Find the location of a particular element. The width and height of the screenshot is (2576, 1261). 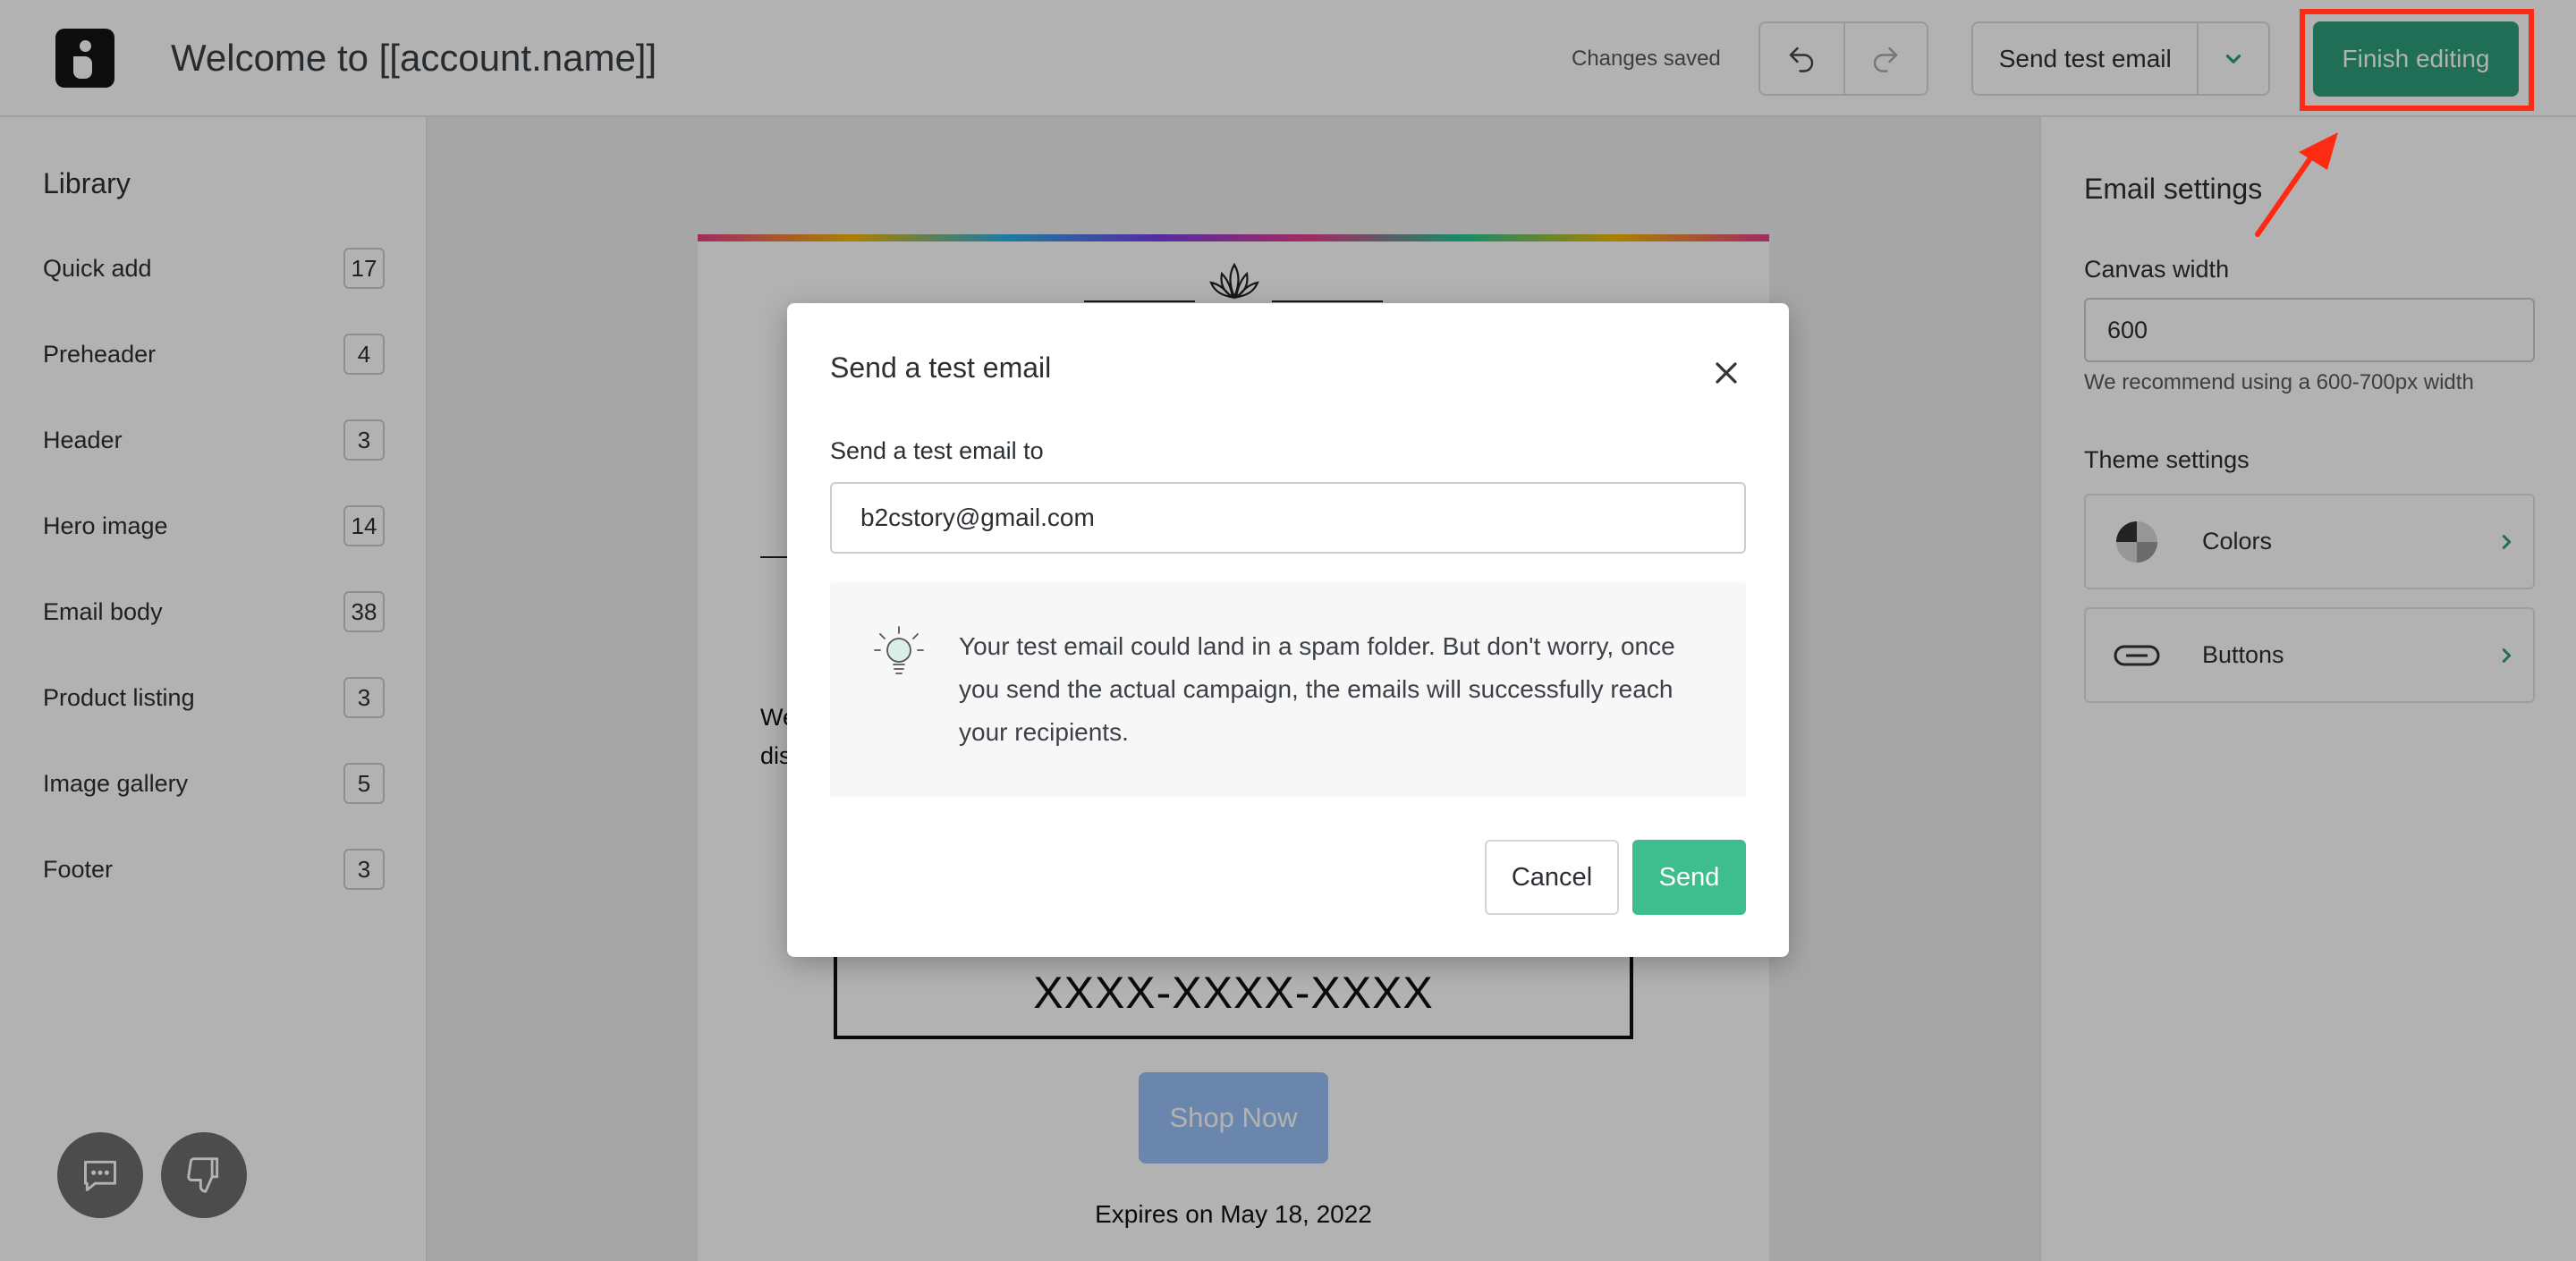

lightbulb-icon is located at coordinates (899, 650).